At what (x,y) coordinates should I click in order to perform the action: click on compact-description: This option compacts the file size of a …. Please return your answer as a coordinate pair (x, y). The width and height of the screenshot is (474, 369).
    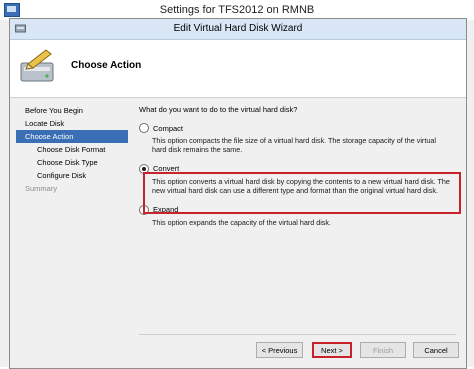
    Looking at the image, I should click on (294, 145).